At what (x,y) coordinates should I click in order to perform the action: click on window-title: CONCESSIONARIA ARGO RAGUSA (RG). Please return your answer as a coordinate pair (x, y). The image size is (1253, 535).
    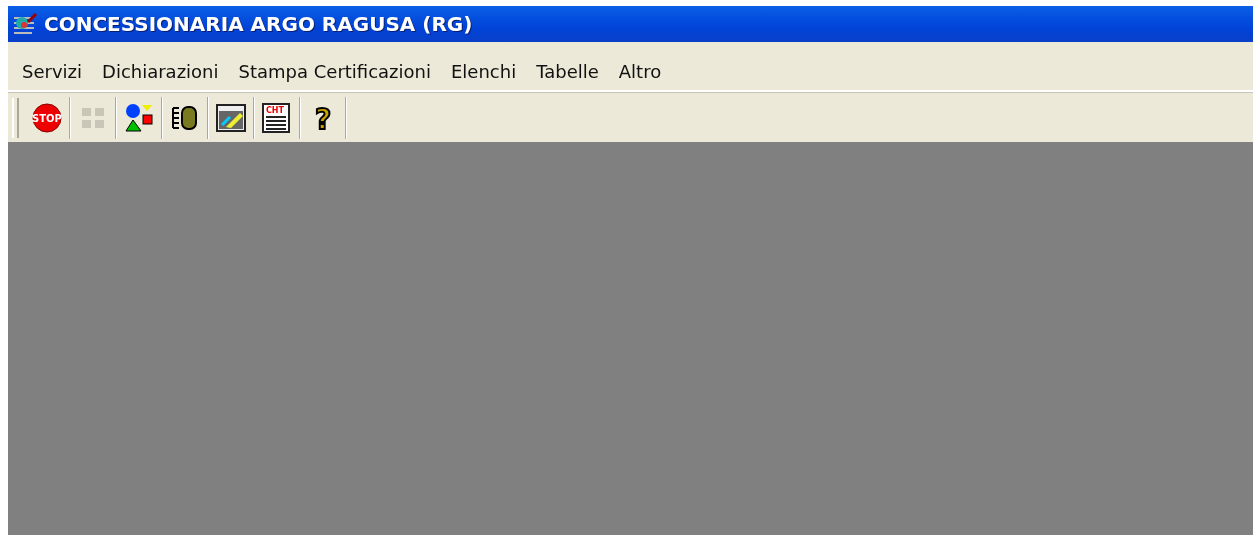
    Looking at the image, I should click on (258, 24).